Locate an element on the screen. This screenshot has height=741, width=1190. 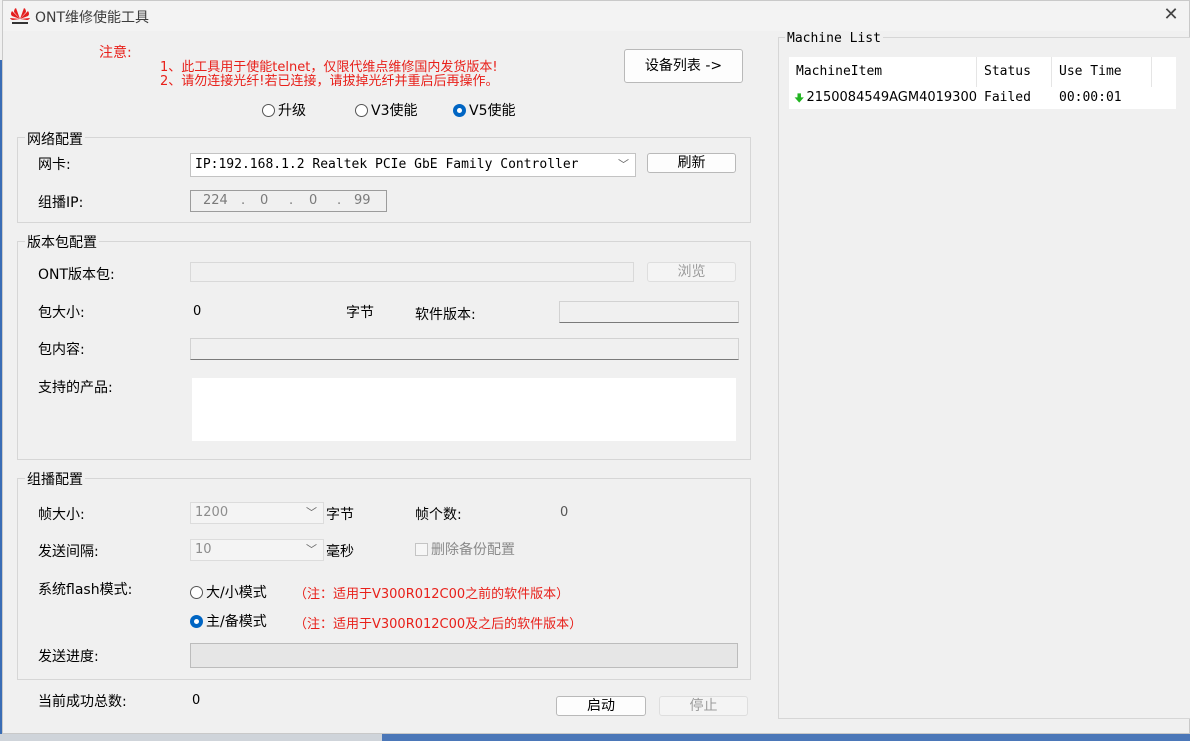
ip-octet-2: 0 is located at coordinates (264, 200).